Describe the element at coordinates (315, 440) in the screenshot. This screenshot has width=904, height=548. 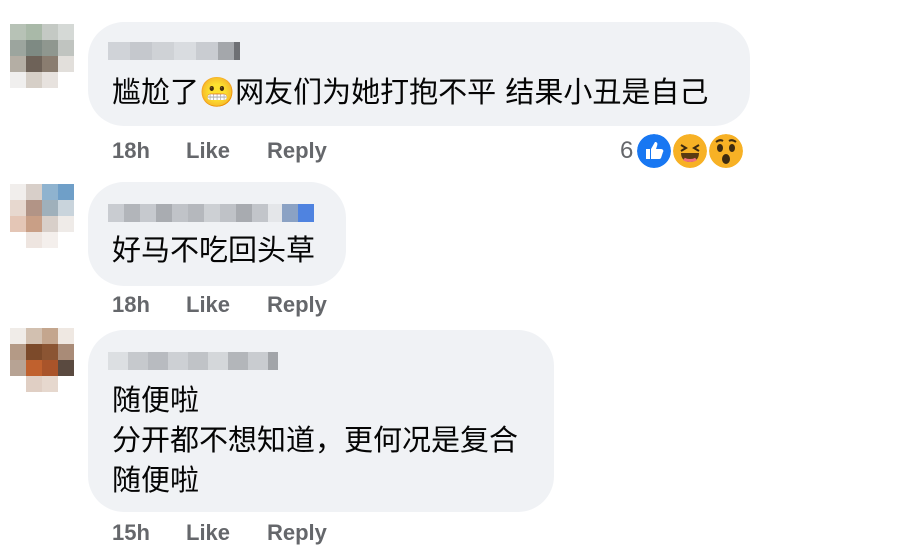
I see `comment-line: 分开都不想知道，更何况是复合` at that location.